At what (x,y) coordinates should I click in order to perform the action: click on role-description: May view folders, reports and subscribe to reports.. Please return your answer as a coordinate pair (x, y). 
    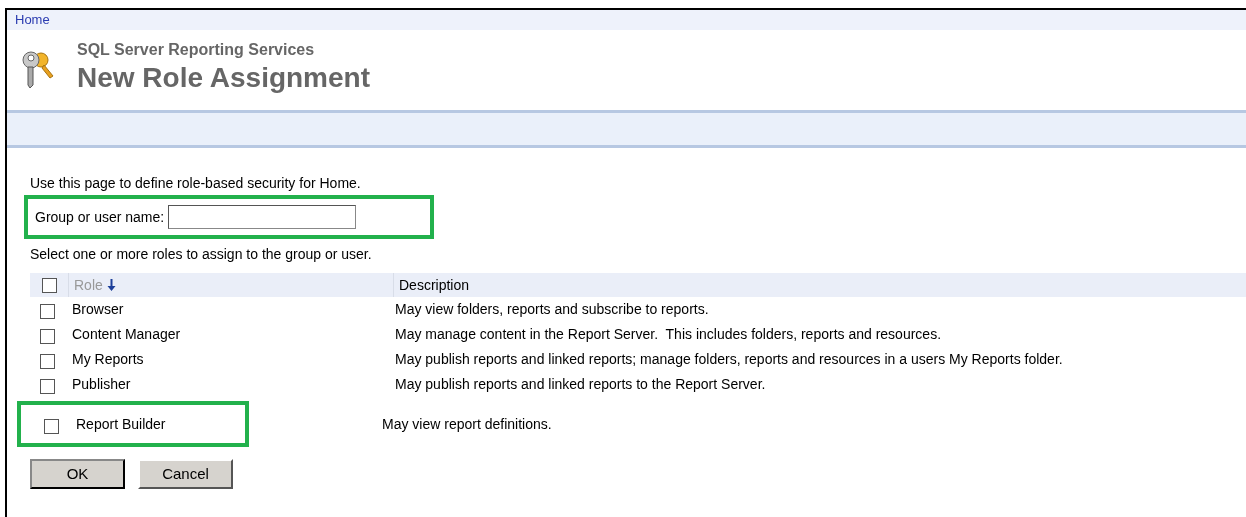
    Looking at the image, I should click on (552, 309).